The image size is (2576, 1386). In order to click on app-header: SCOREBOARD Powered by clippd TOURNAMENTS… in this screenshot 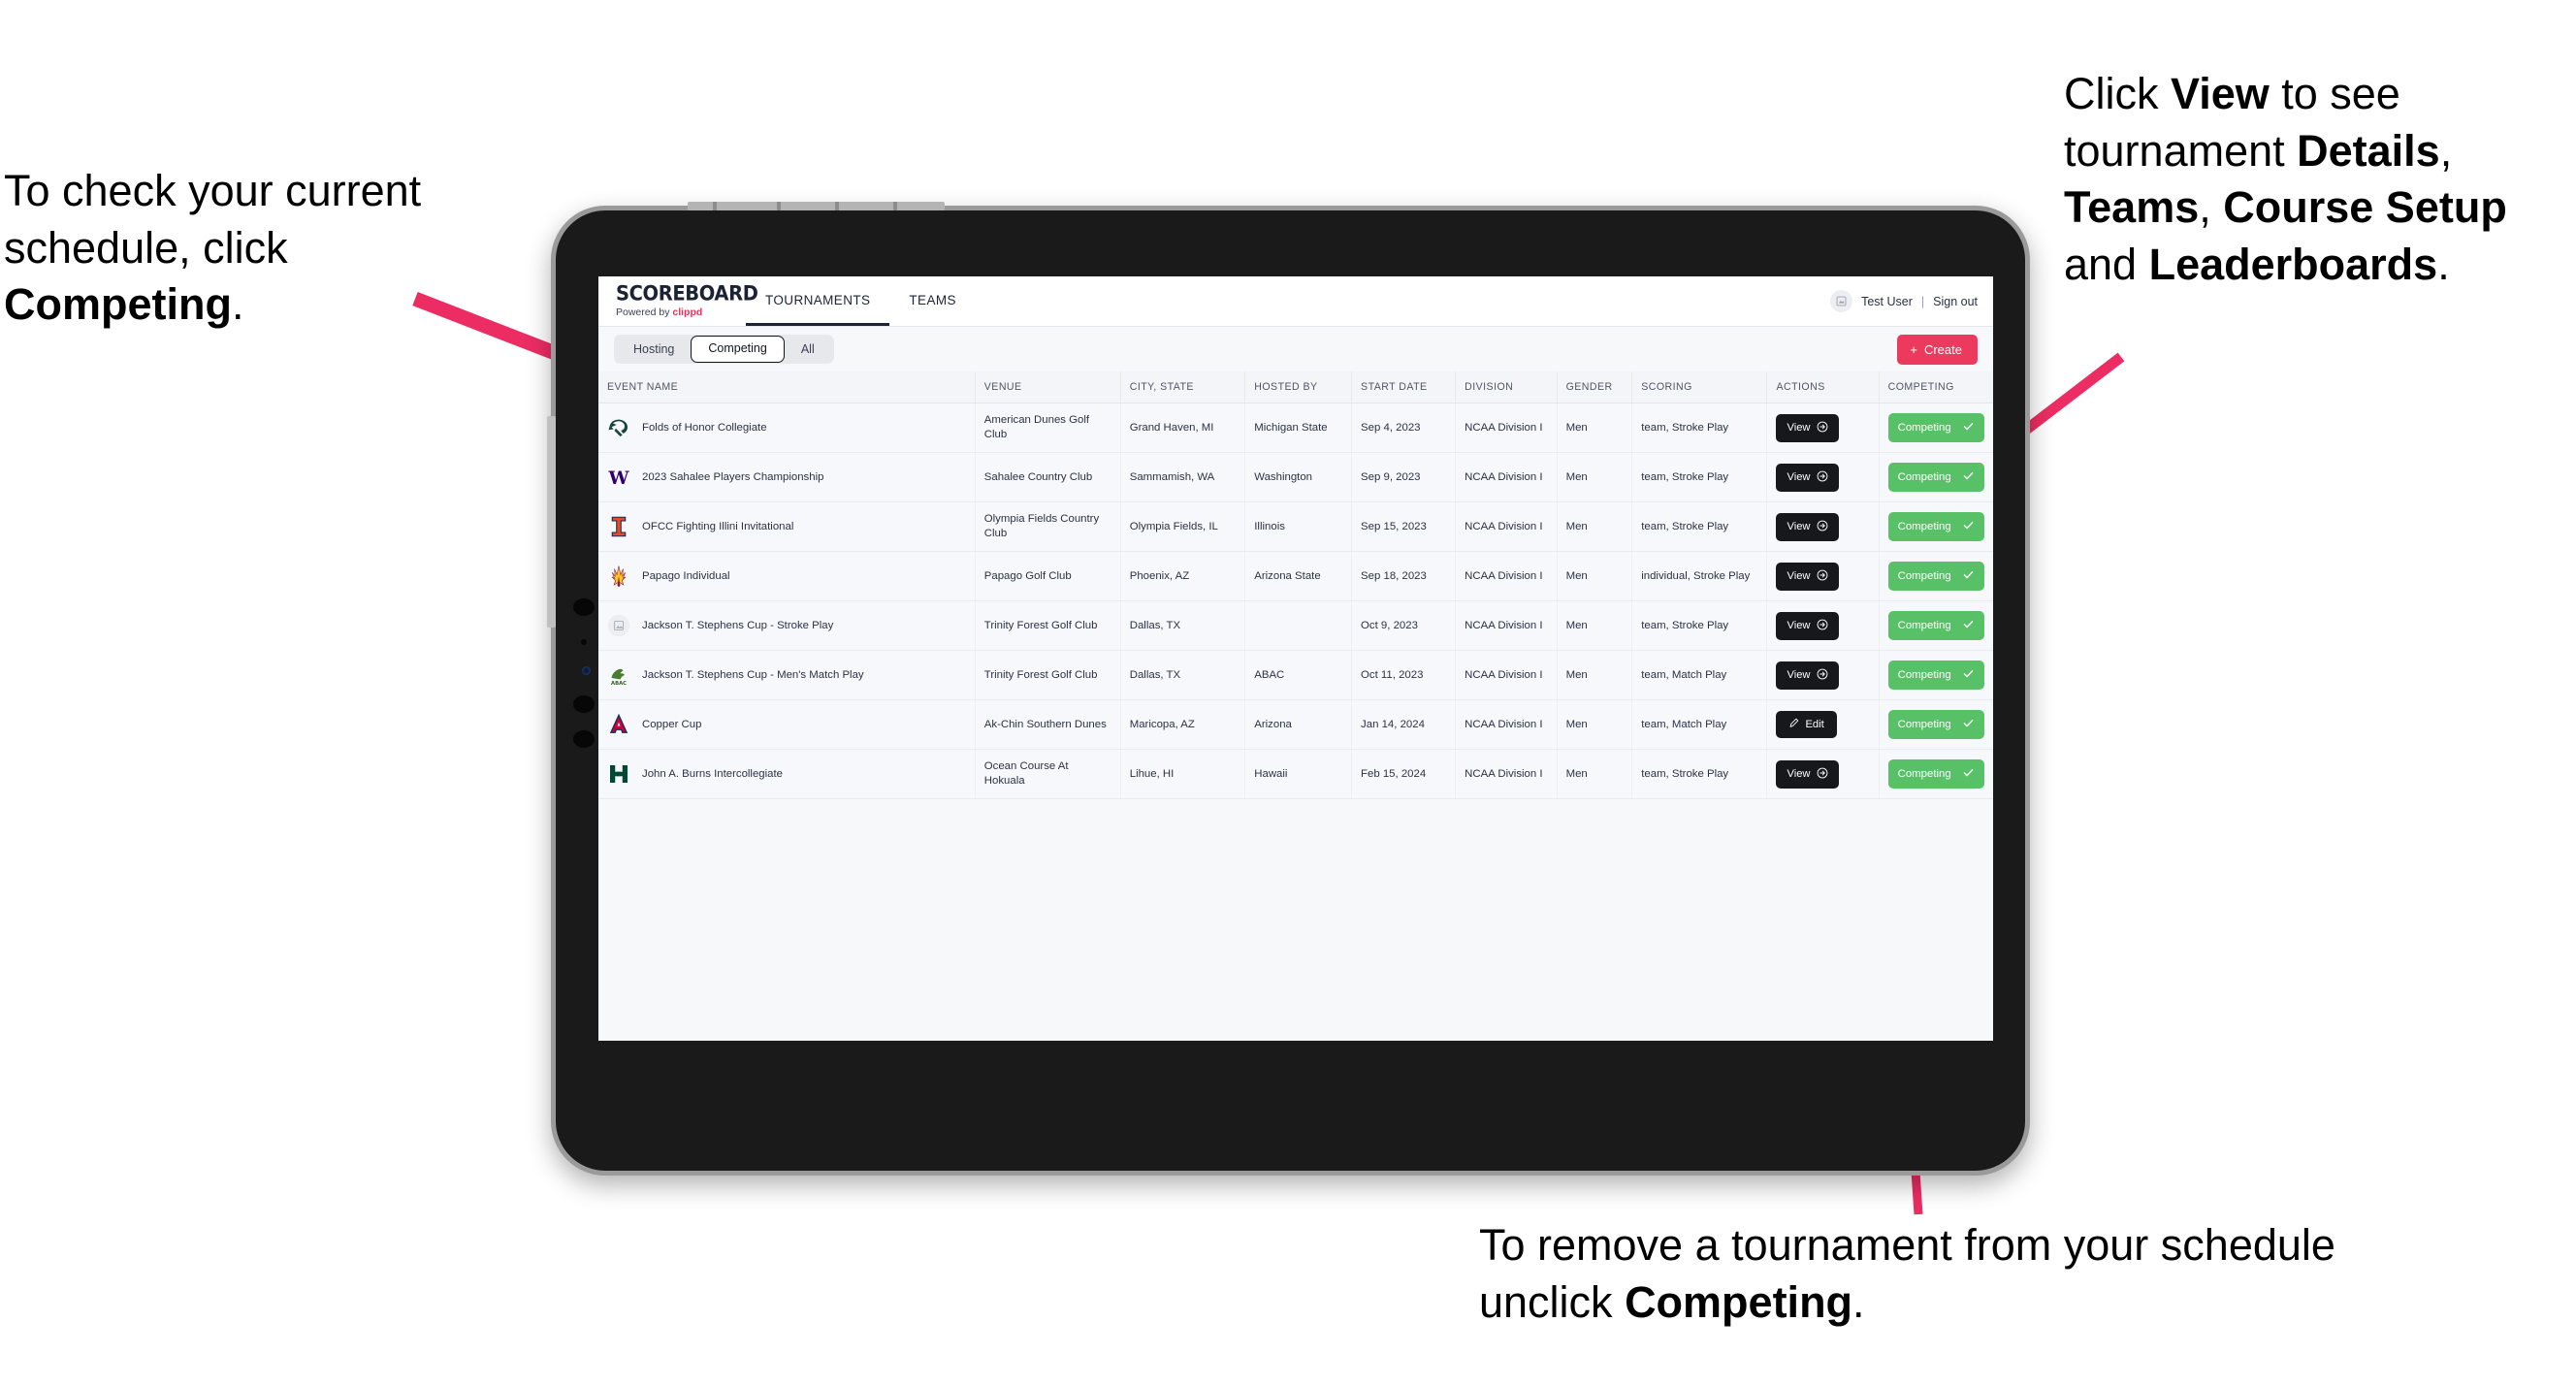, I will do `click(1295, 301)`.